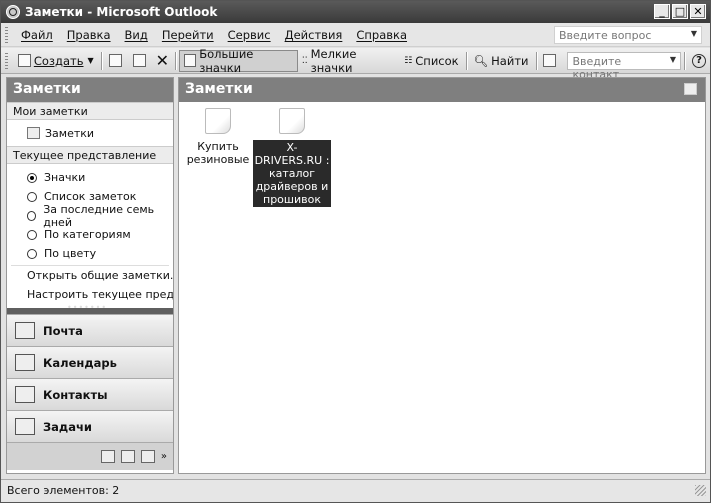 This screenshot has width=711, height=503. I want to click on new-button: Создать ▼, so click(56, 61).